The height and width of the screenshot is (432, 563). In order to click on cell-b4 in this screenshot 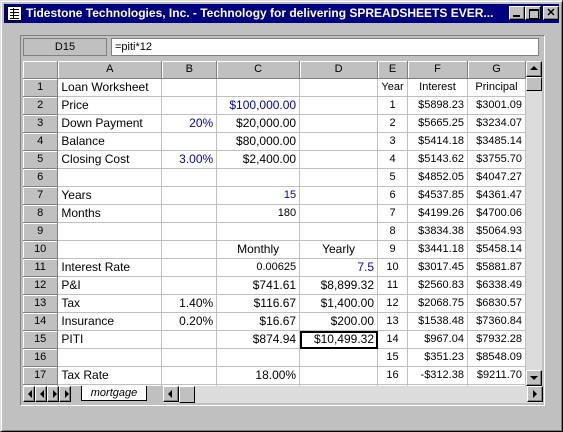, I will do `click(189, 141)`.